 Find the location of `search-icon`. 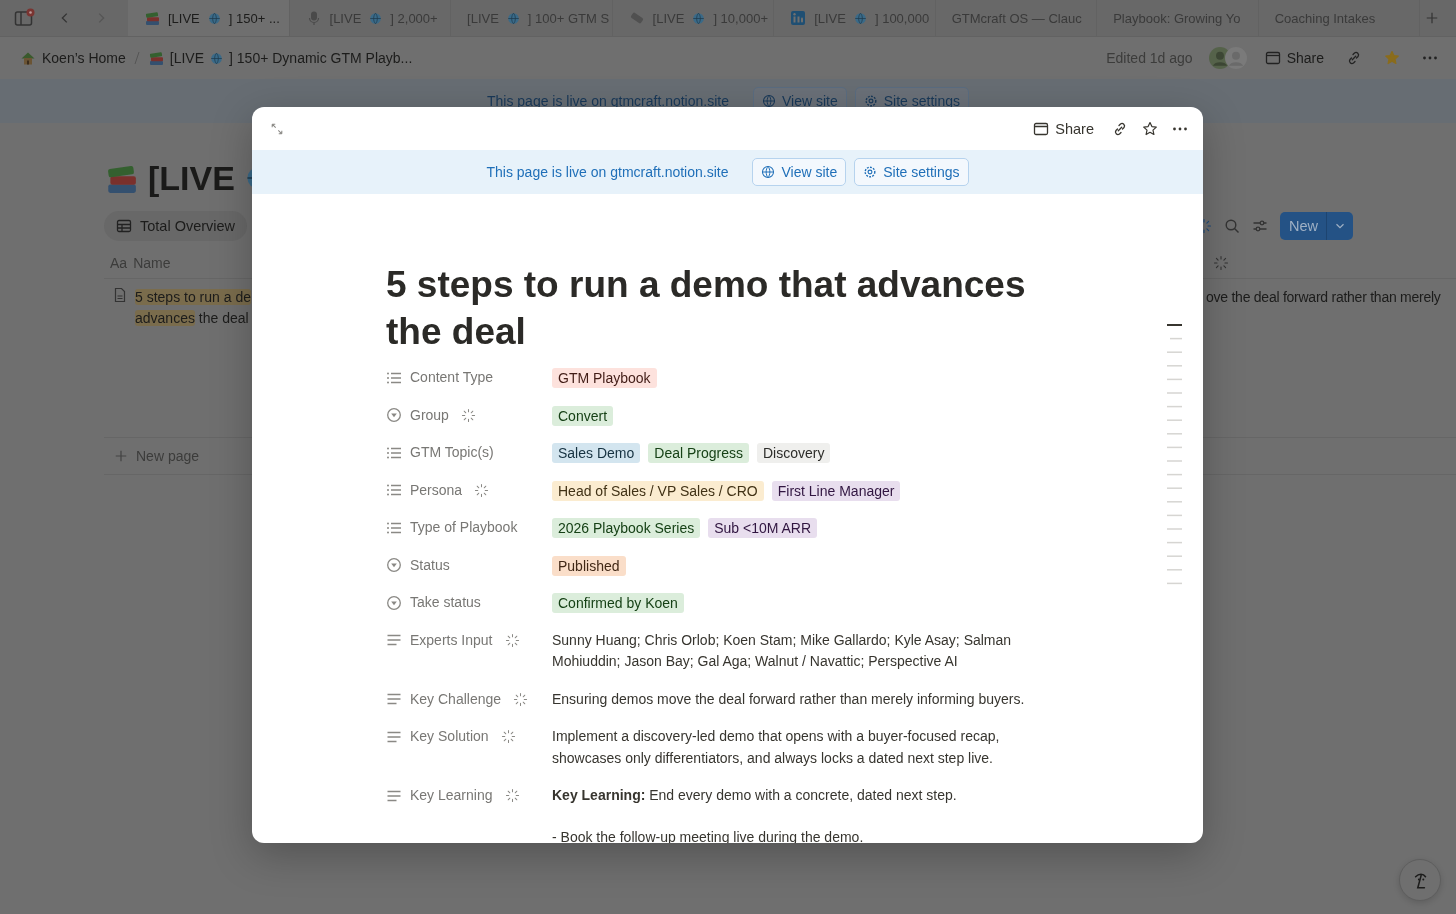

search-icon is located at coordinates (1232, 226).